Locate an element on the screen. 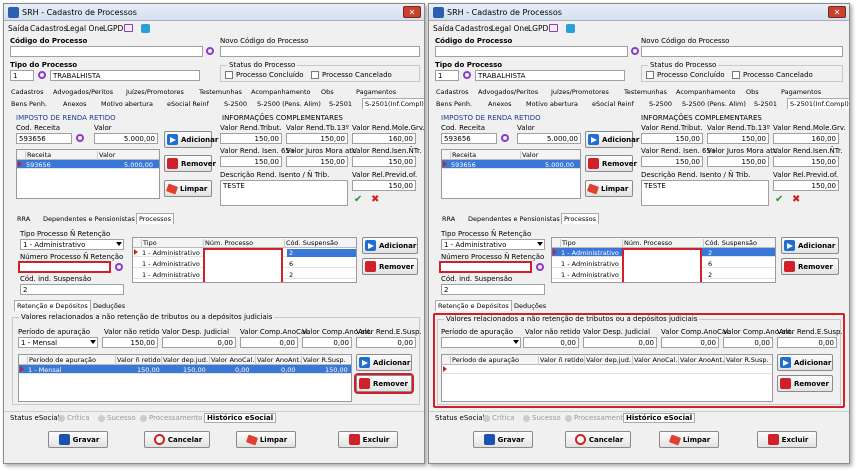  rend-isen-input: 150,00 is located at coordinates (672, 161).